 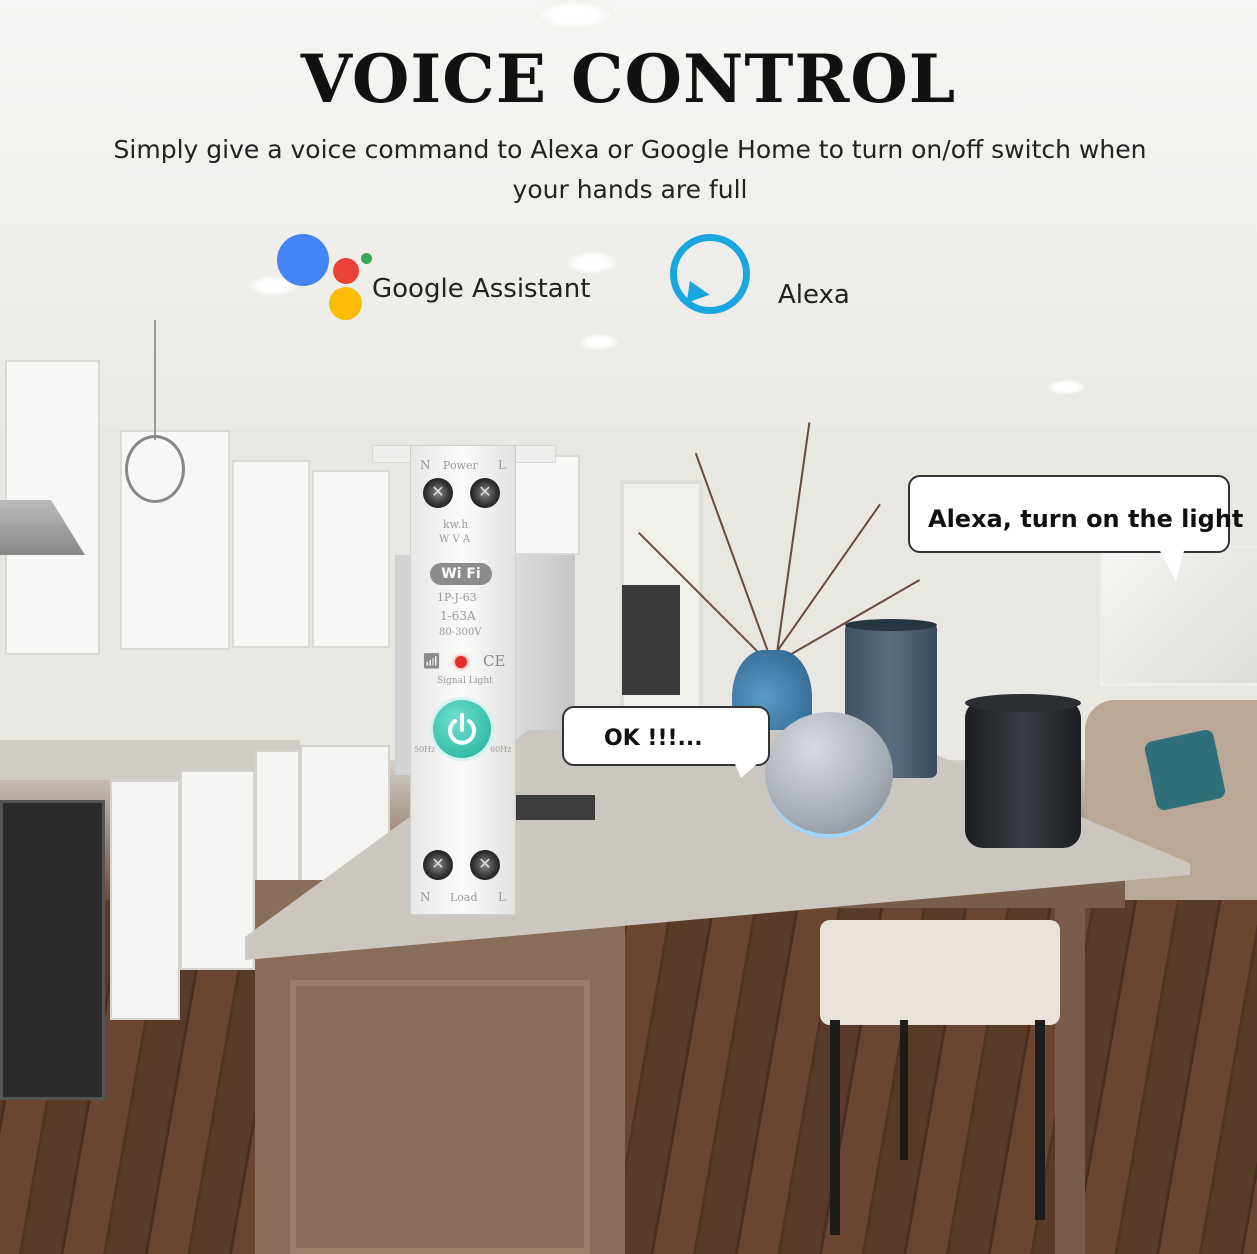 I want to click on meter-label: kw.h, so click(x=456, y=524).